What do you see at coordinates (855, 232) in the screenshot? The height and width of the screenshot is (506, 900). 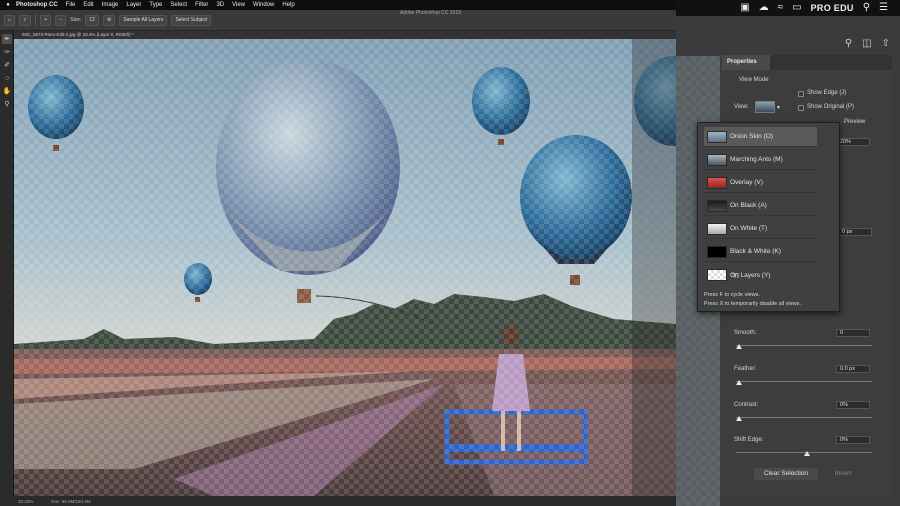 I see `radius-field: 0 px` at bounding box center [855, 232].